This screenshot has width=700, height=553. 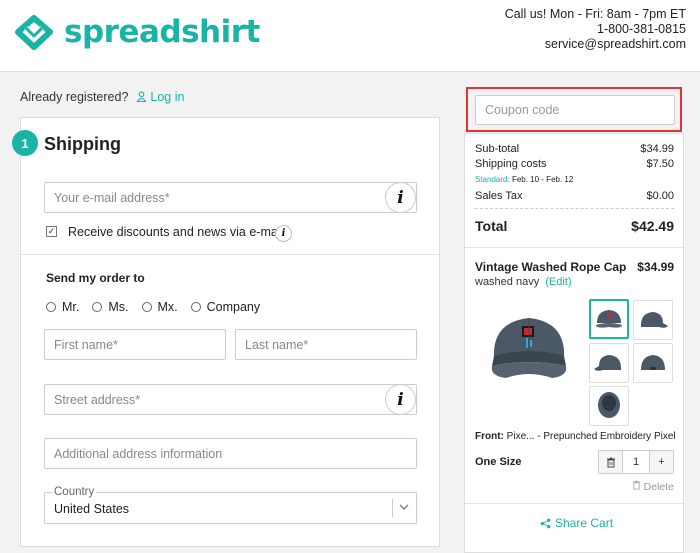 I want to click on delete-label: Delete, so click(x=658, y=487).